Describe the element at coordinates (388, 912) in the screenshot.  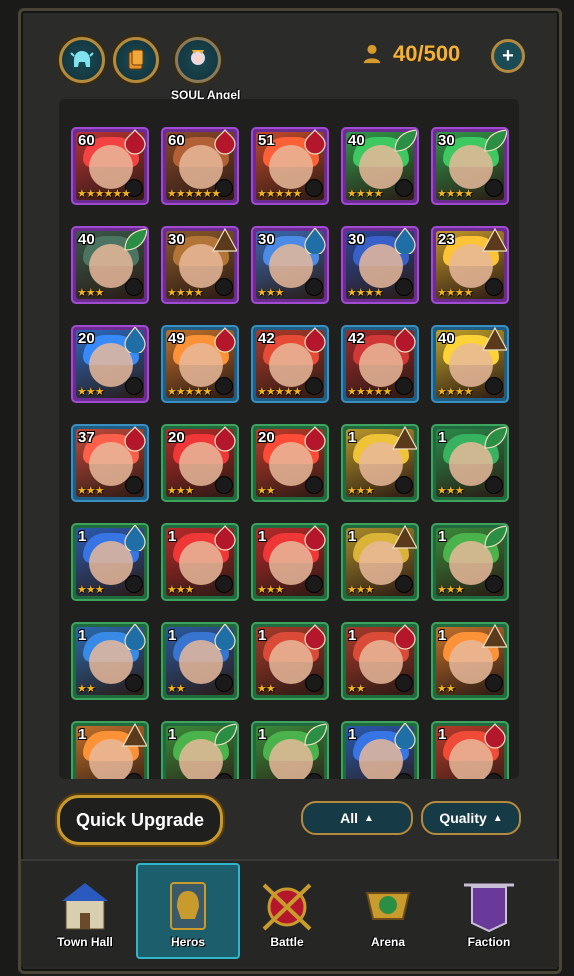
I see `nav-arena: Arena` at that location.